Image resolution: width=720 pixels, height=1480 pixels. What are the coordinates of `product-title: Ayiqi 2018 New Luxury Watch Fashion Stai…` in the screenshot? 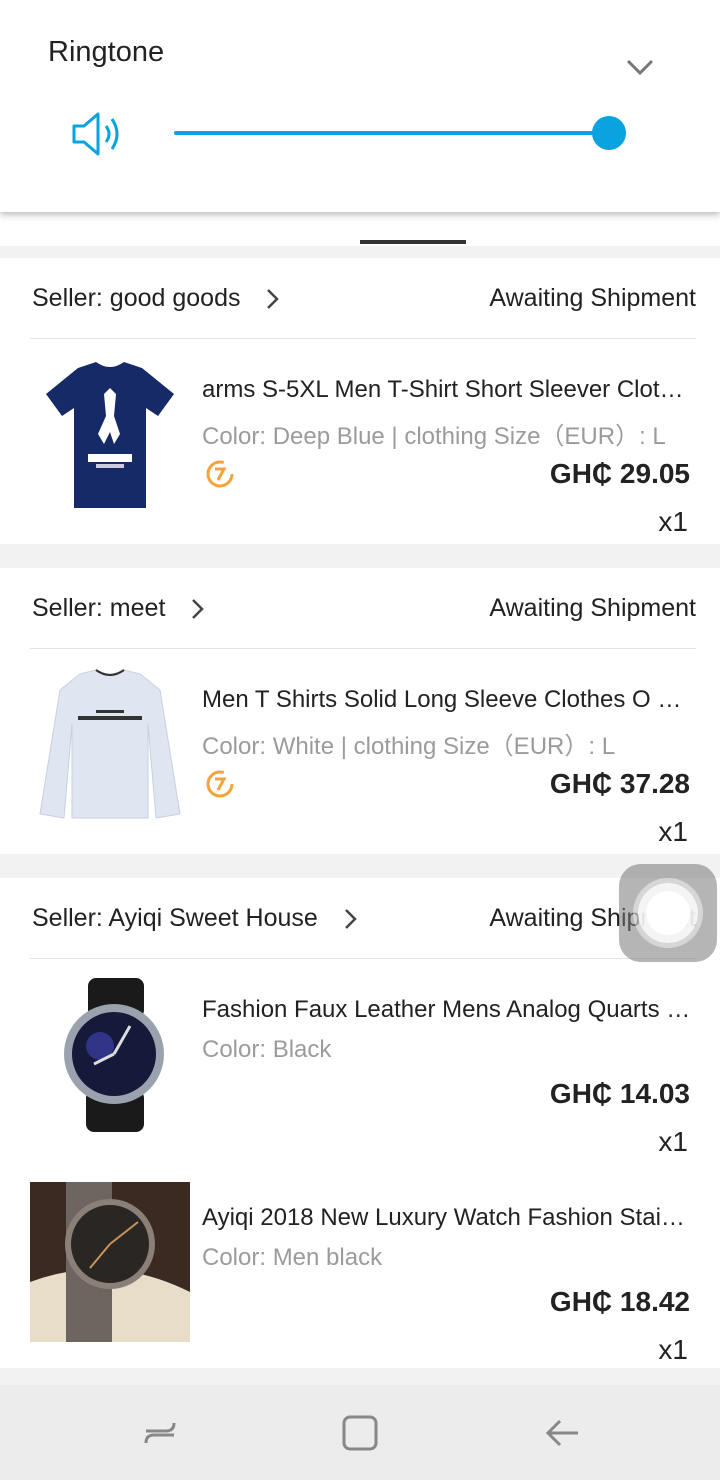 It's located at (447, 1217).